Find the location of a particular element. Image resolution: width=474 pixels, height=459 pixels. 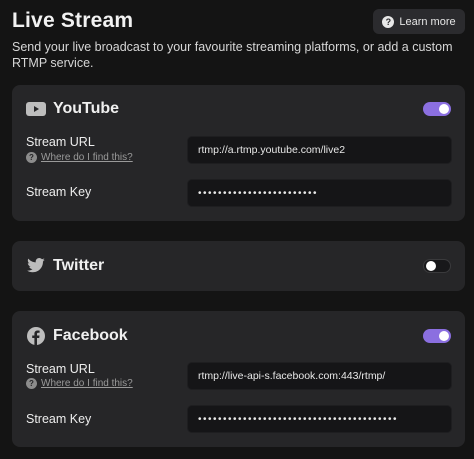

twitter-toggle is located at coordinates (437, 266).